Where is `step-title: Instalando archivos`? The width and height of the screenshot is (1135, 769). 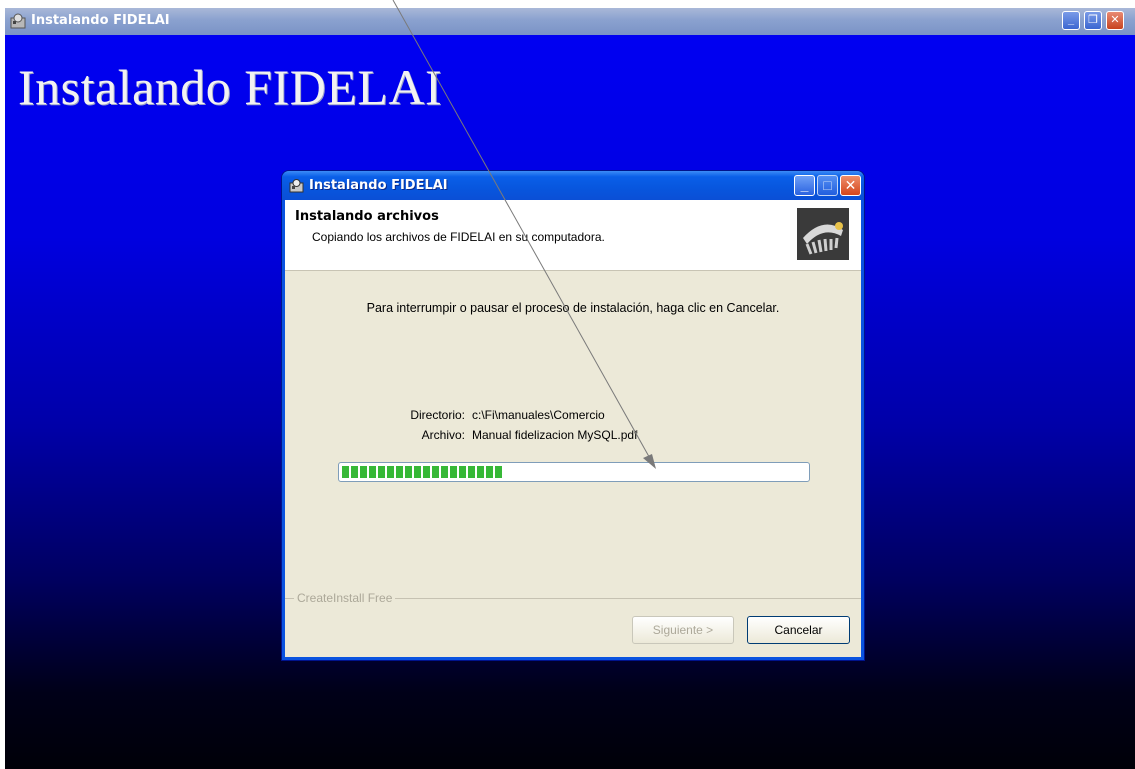
step-title: Instalando archivos is located at coordinates (367, 216).